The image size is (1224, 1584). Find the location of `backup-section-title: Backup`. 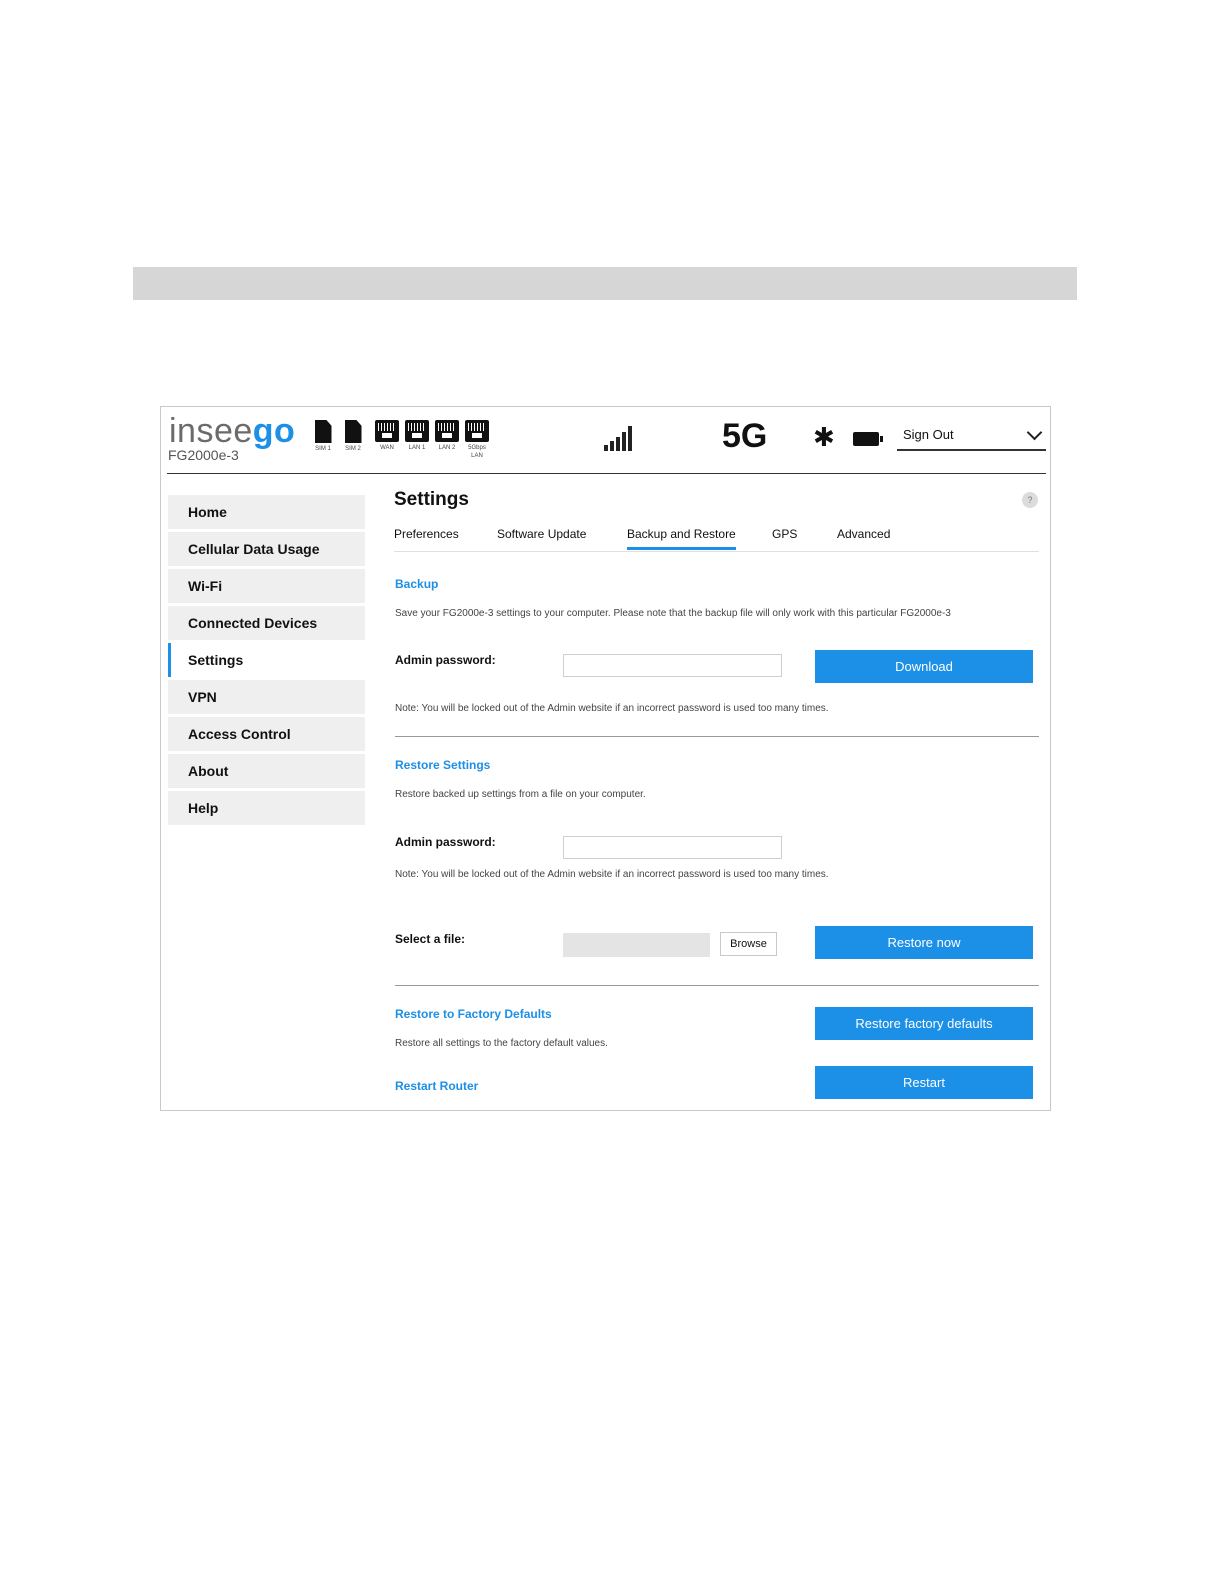

backup-section-title: Backup is located at coordinates (417, 584).